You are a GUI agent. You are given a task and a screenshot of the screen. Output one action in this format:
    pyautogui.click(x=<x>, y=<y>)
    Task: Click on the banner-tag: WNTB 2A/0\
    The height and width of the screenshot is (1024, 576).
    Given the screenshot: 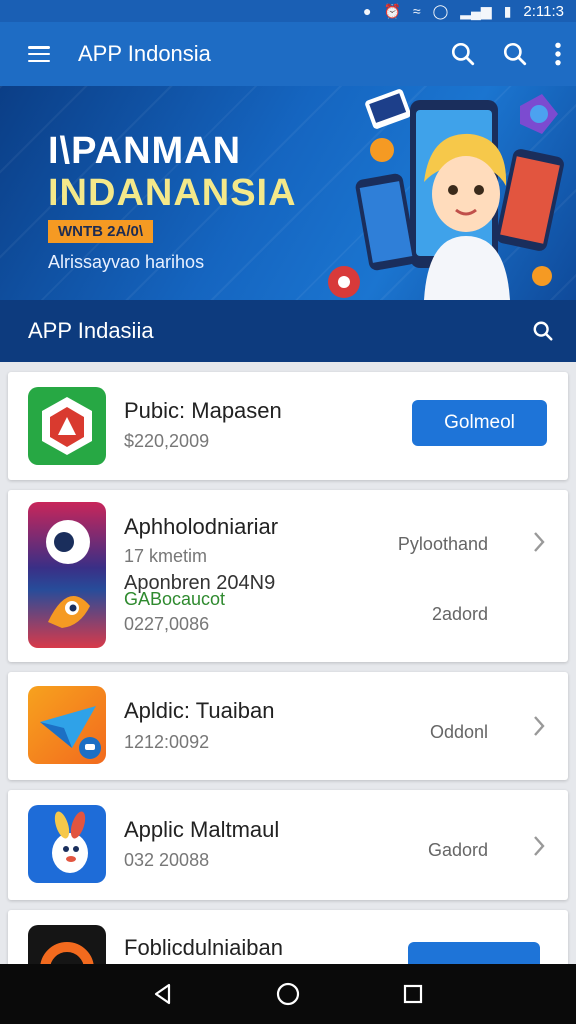 What is the action you would take?
    pyautogui.click(x=101, y=231)
    